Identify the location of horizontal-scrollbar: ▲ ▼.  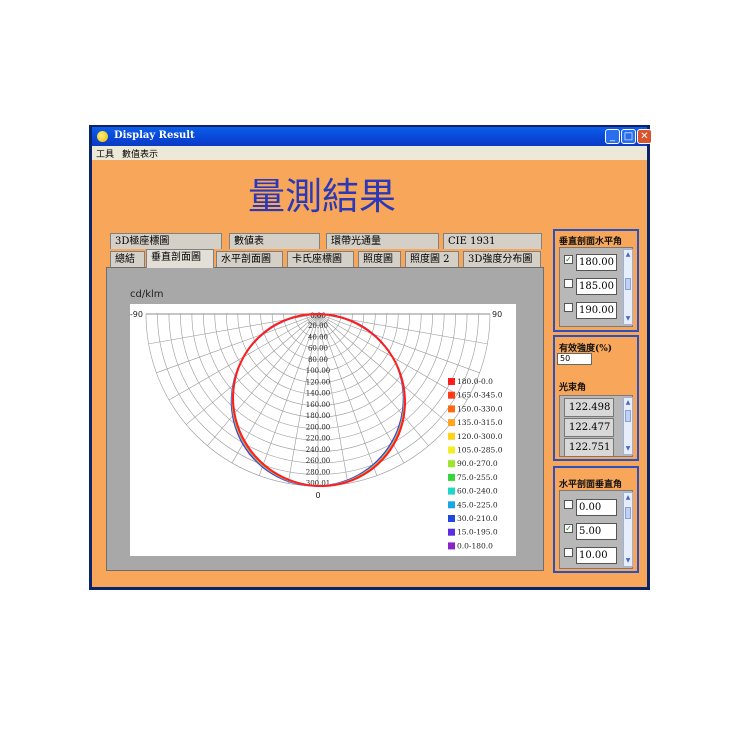
(628, 529).